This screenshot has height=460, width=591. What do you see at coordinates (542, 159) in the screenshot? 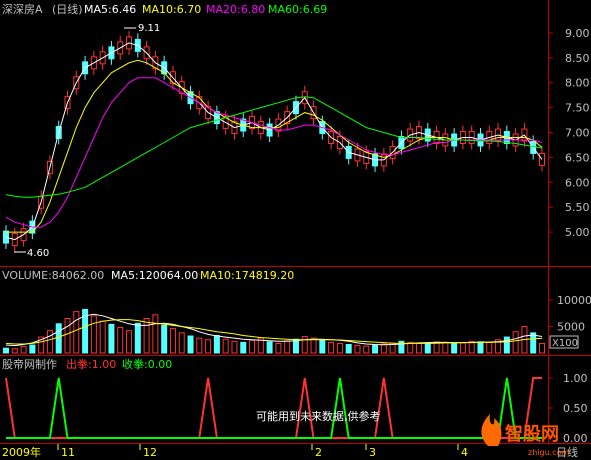
I see `candle-body` at bounding box center [542, 159].